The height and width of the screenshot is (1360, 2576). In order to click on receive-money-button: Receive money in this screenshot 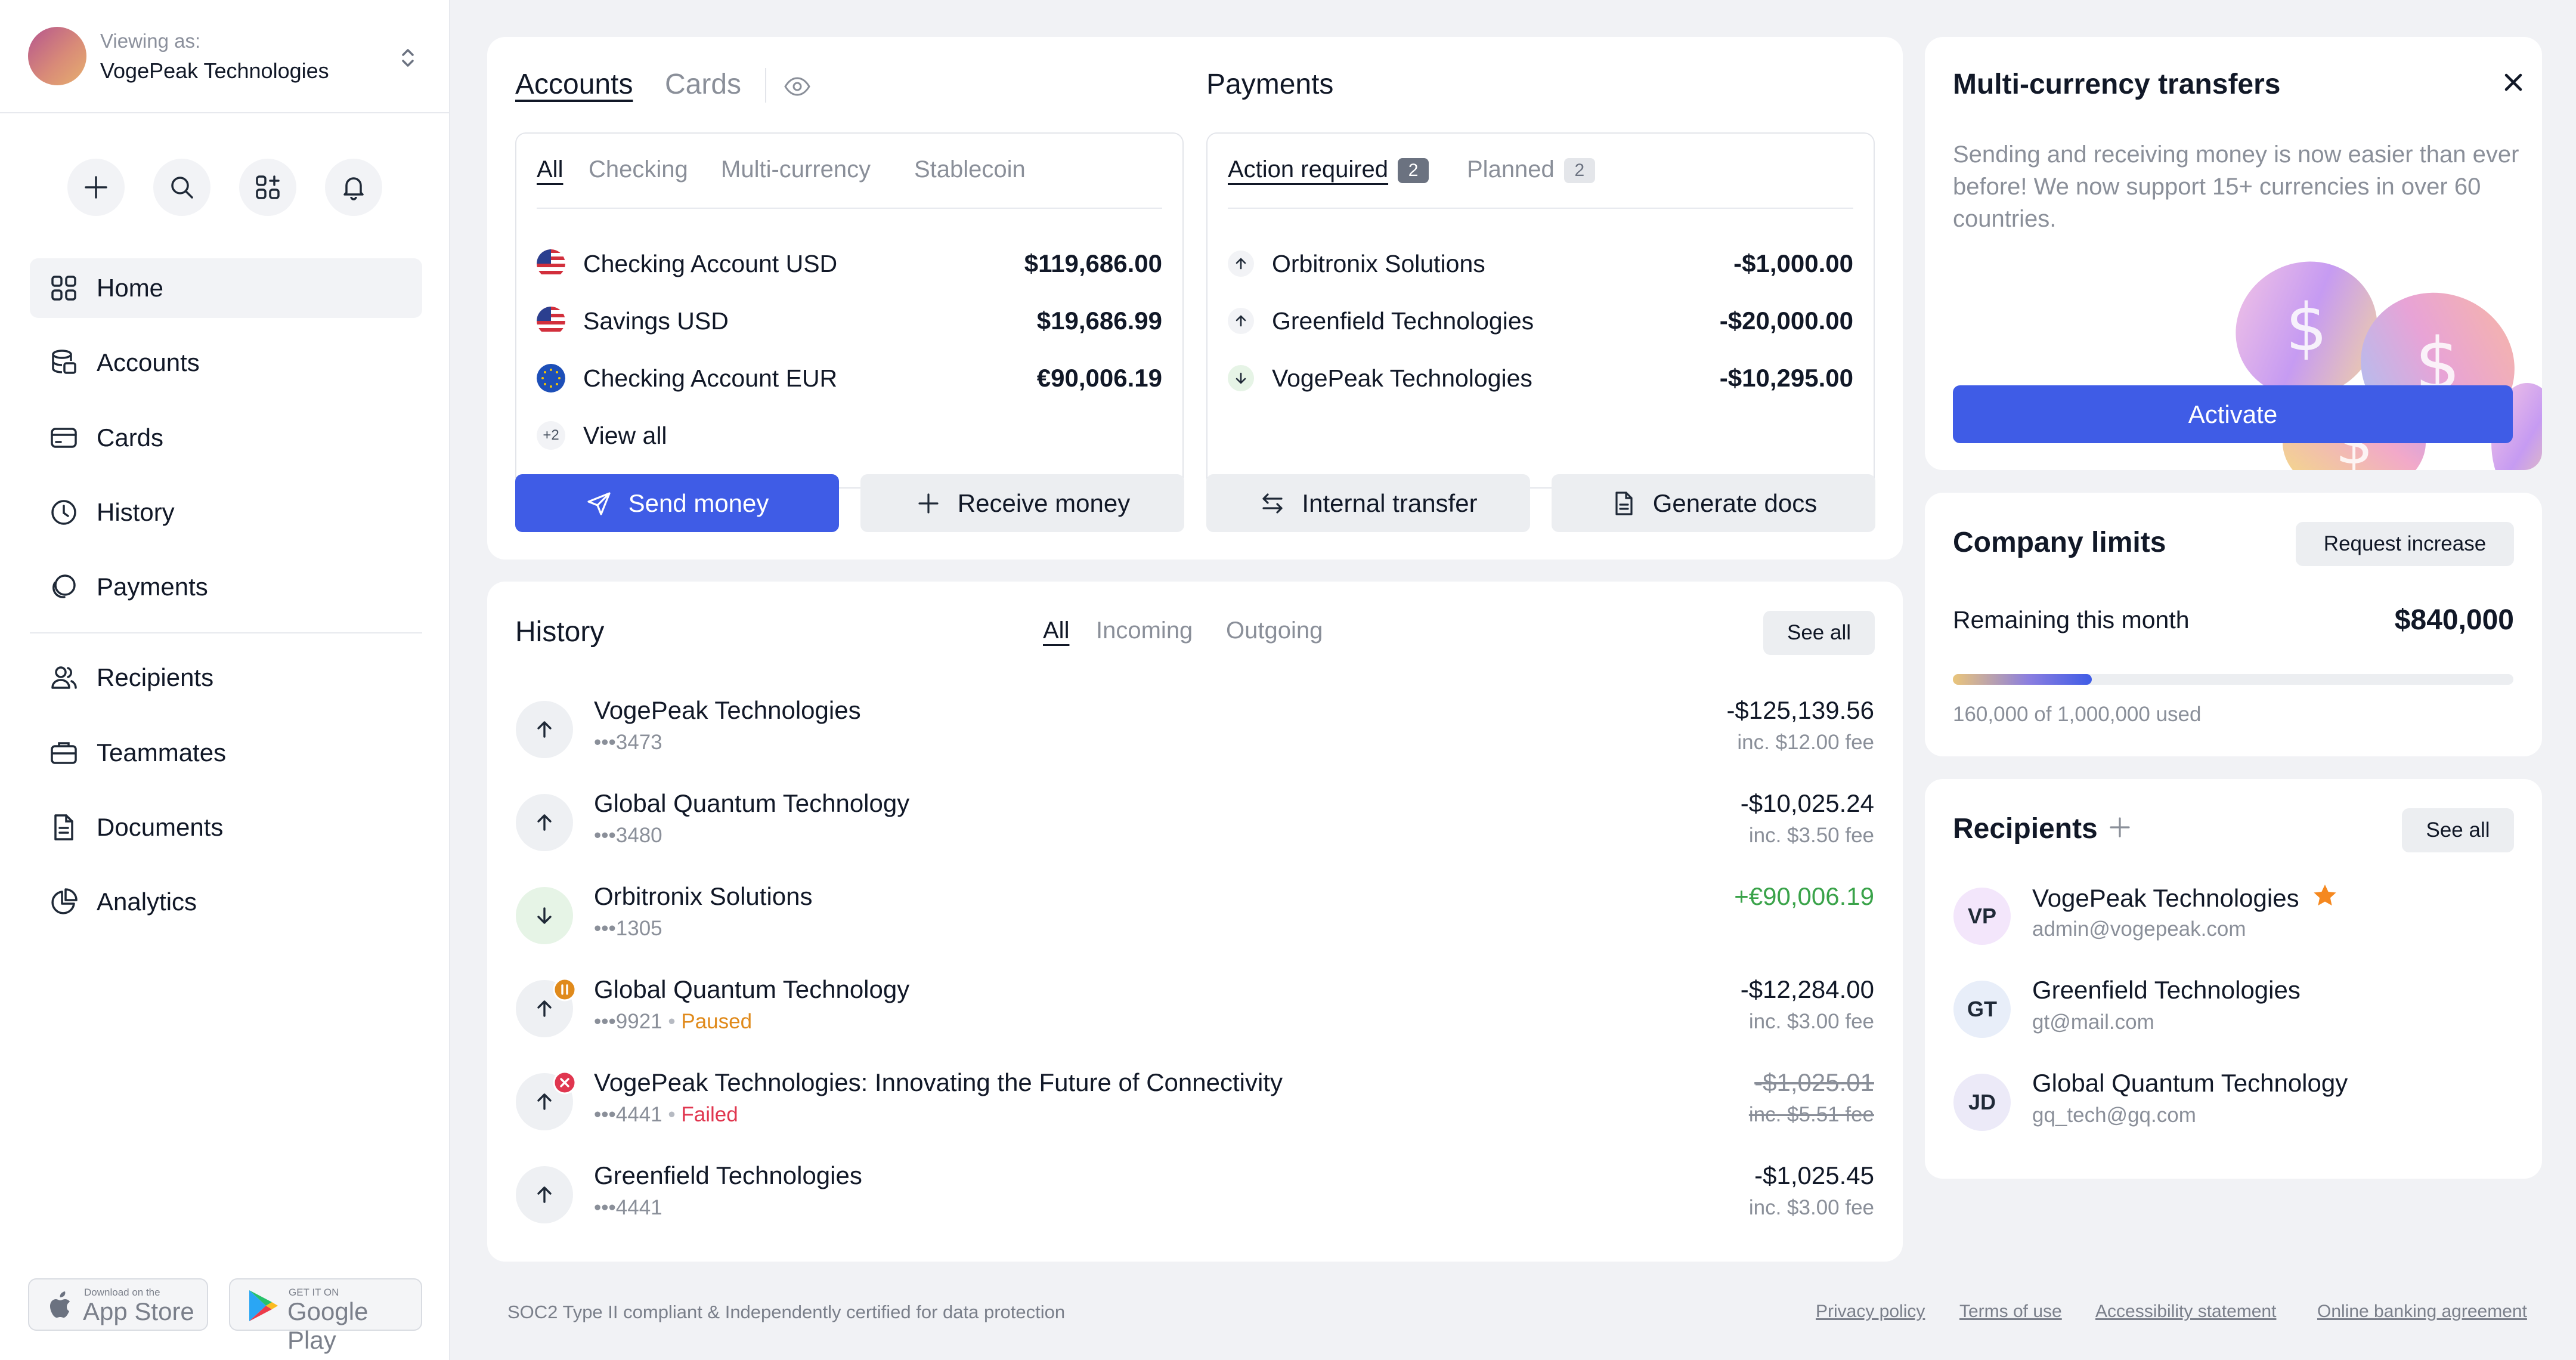, I will do `click(1022, 503)`.